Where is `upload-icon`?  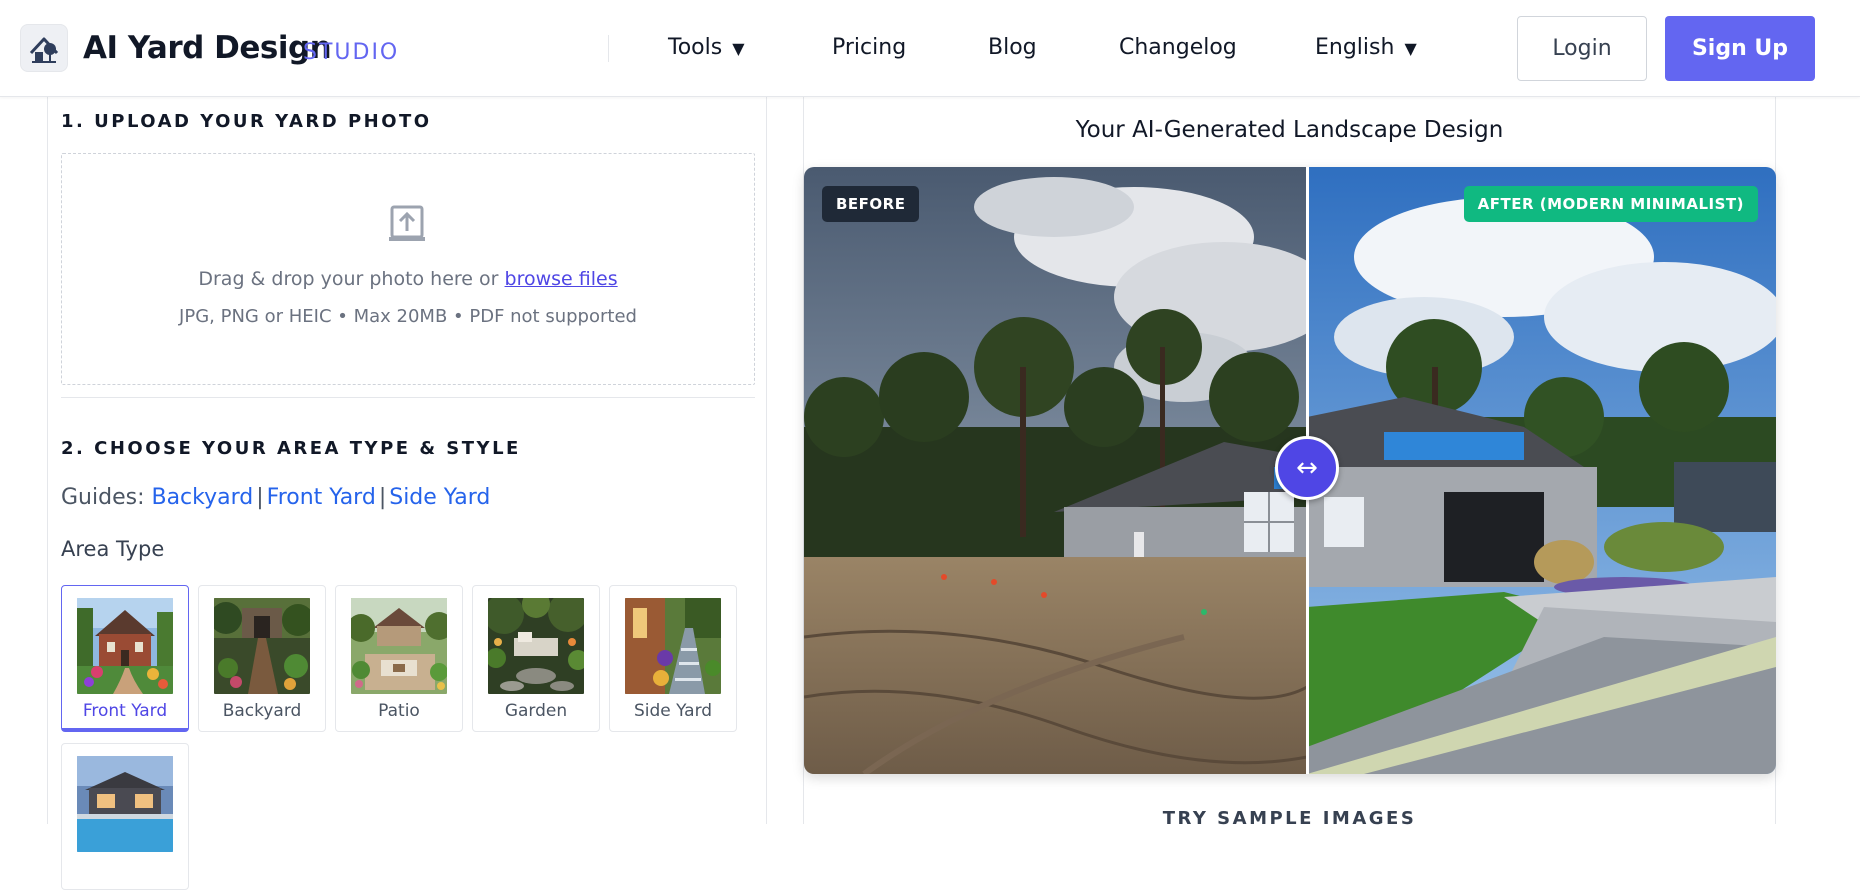 upload-icon is located at coordinates (407, 223).